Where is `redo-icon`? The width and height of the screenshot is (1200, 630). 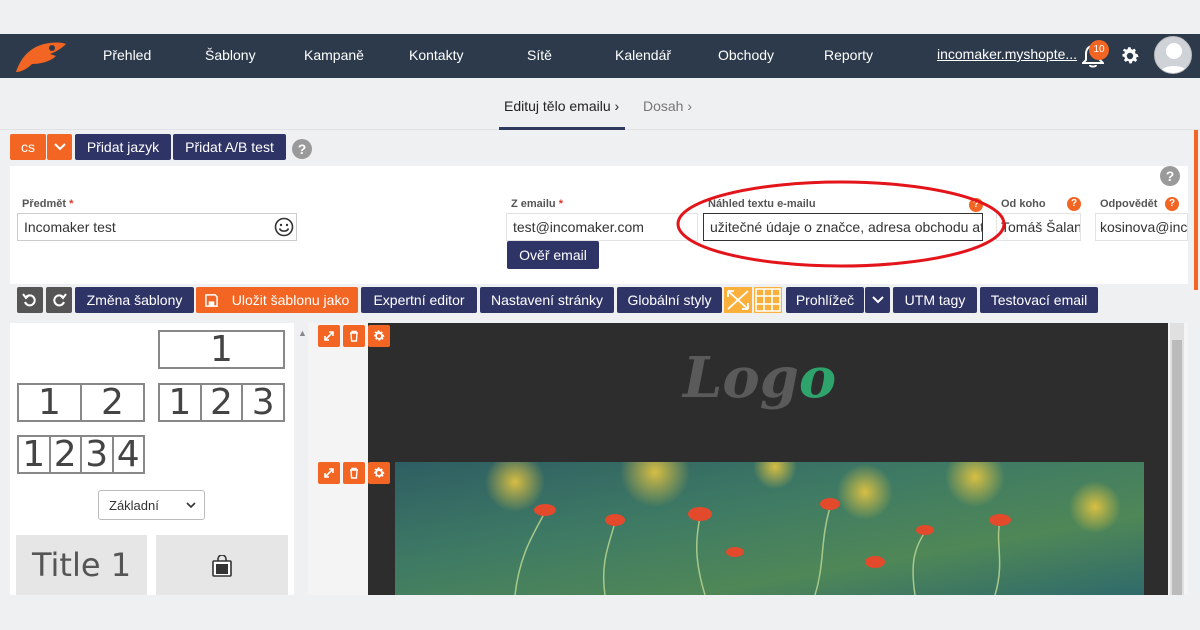 redo-icon is located at coordinates (60, 300).